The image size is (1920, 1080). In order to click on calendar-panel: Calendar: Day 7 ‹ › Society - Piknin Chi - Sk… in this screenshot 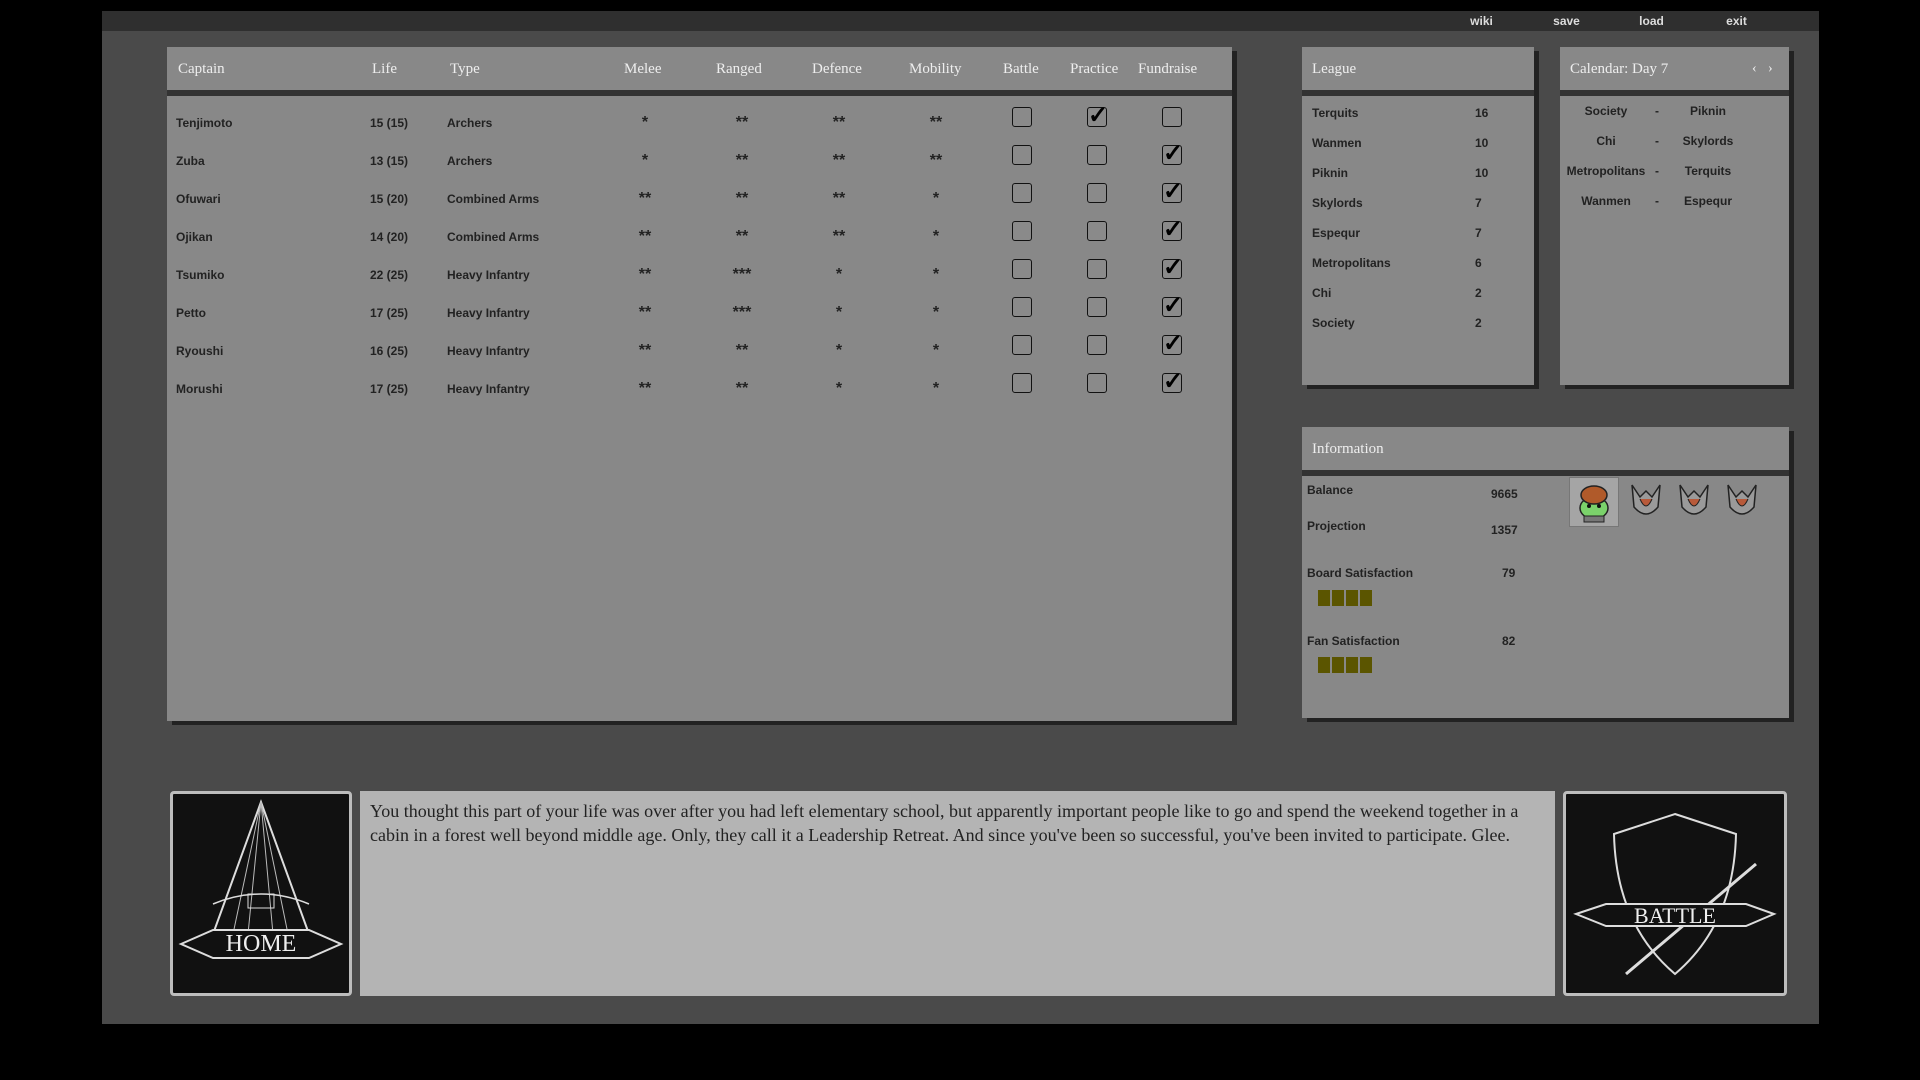, I will do `click(1674, 216)`.